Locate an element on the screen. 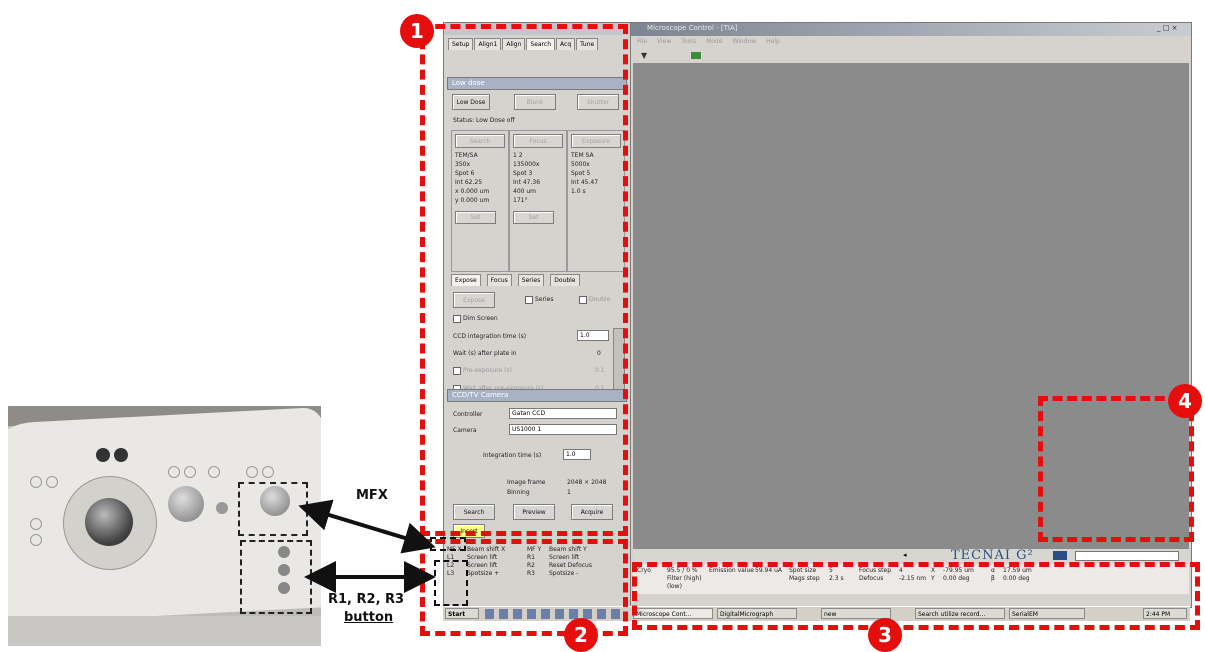 This screenshot has width=1205, height=652. mfx-arrow is located at coordinates (367, 526).